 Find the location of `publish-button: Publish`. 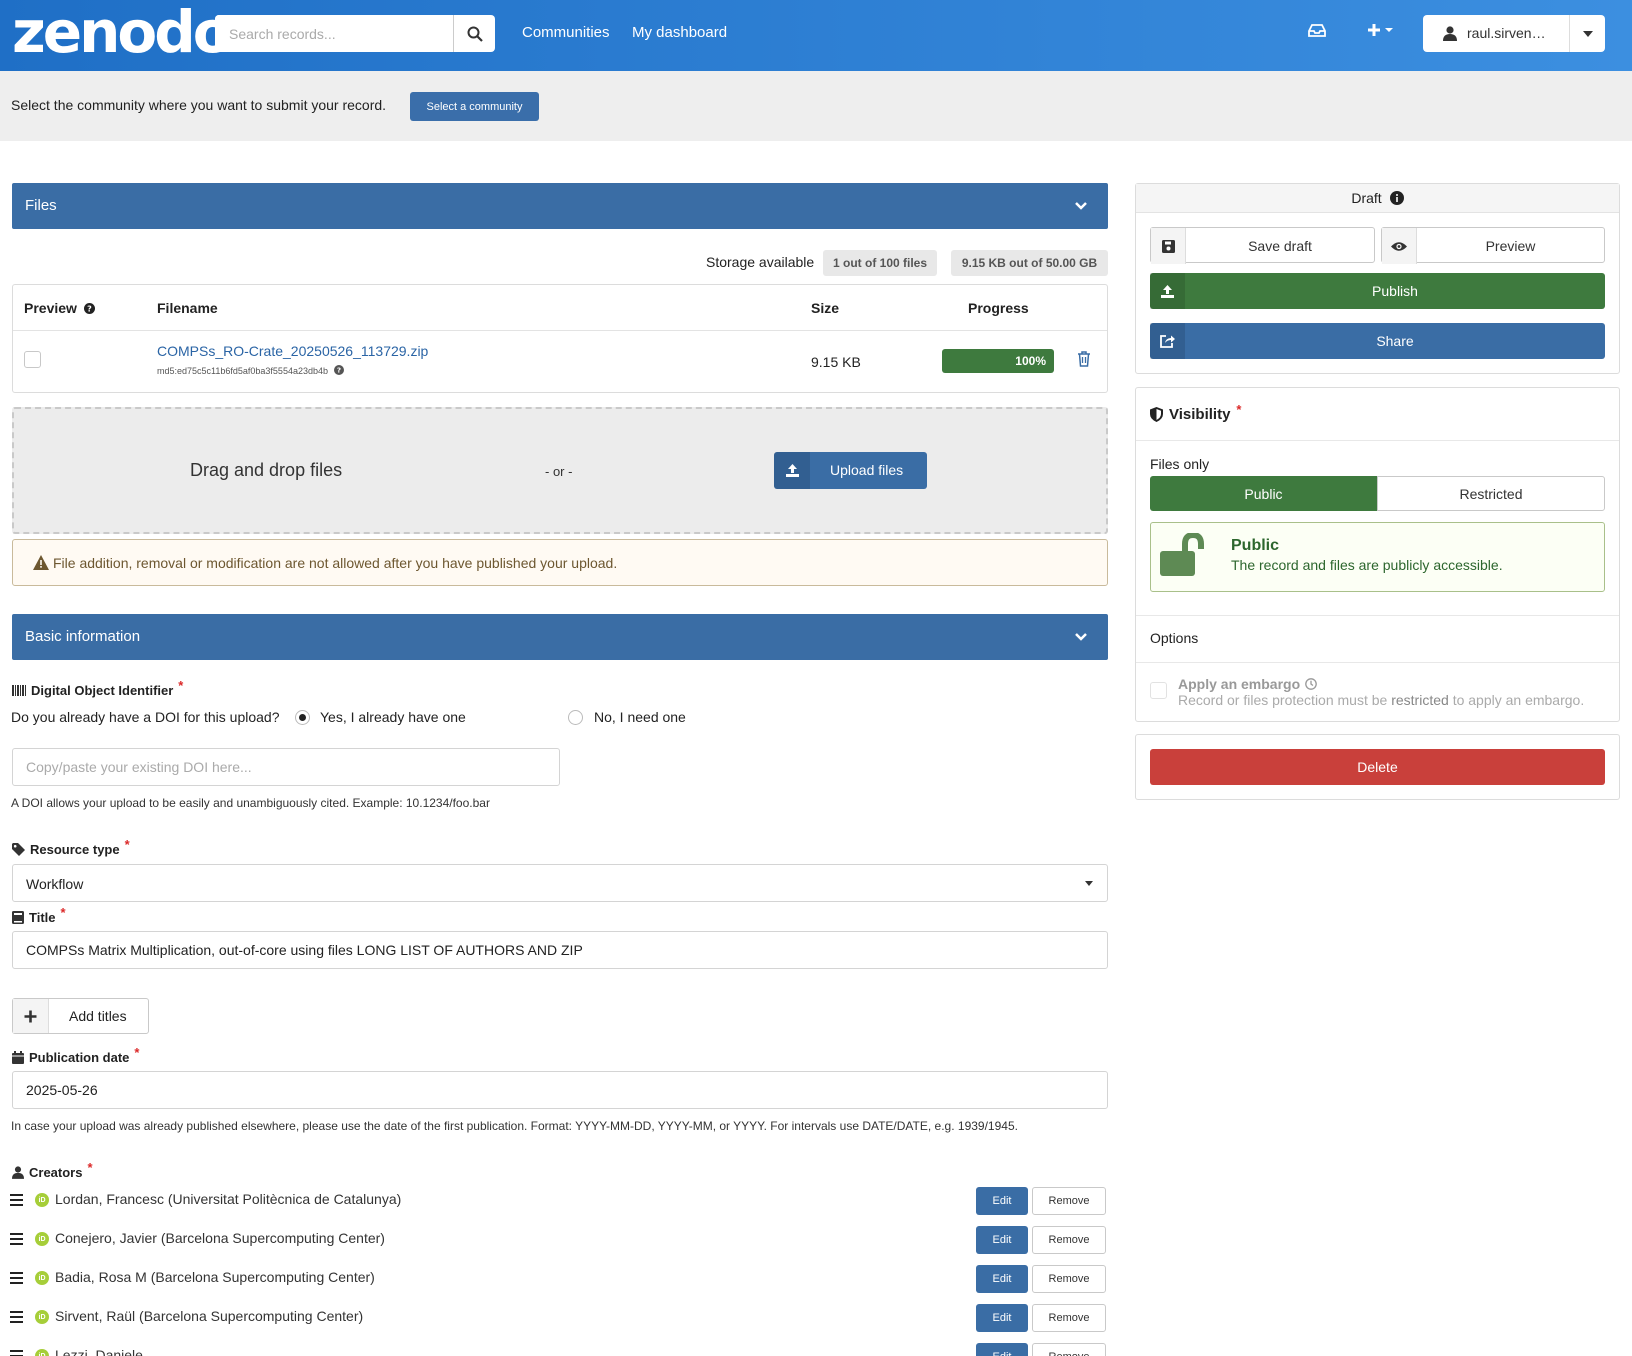

publish-button: Publish is located at coordinates (1377, 291).